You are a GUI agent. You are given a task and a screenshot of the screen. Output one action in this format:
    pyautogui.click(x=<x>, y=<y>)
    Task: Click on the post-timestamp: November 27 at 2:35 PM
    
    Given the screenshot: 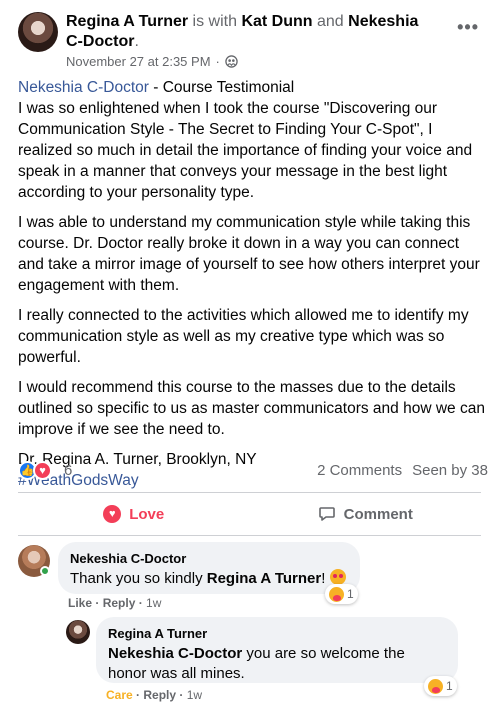 What is the action you would take?
    pyautogui.click(x=138, y=61)
    